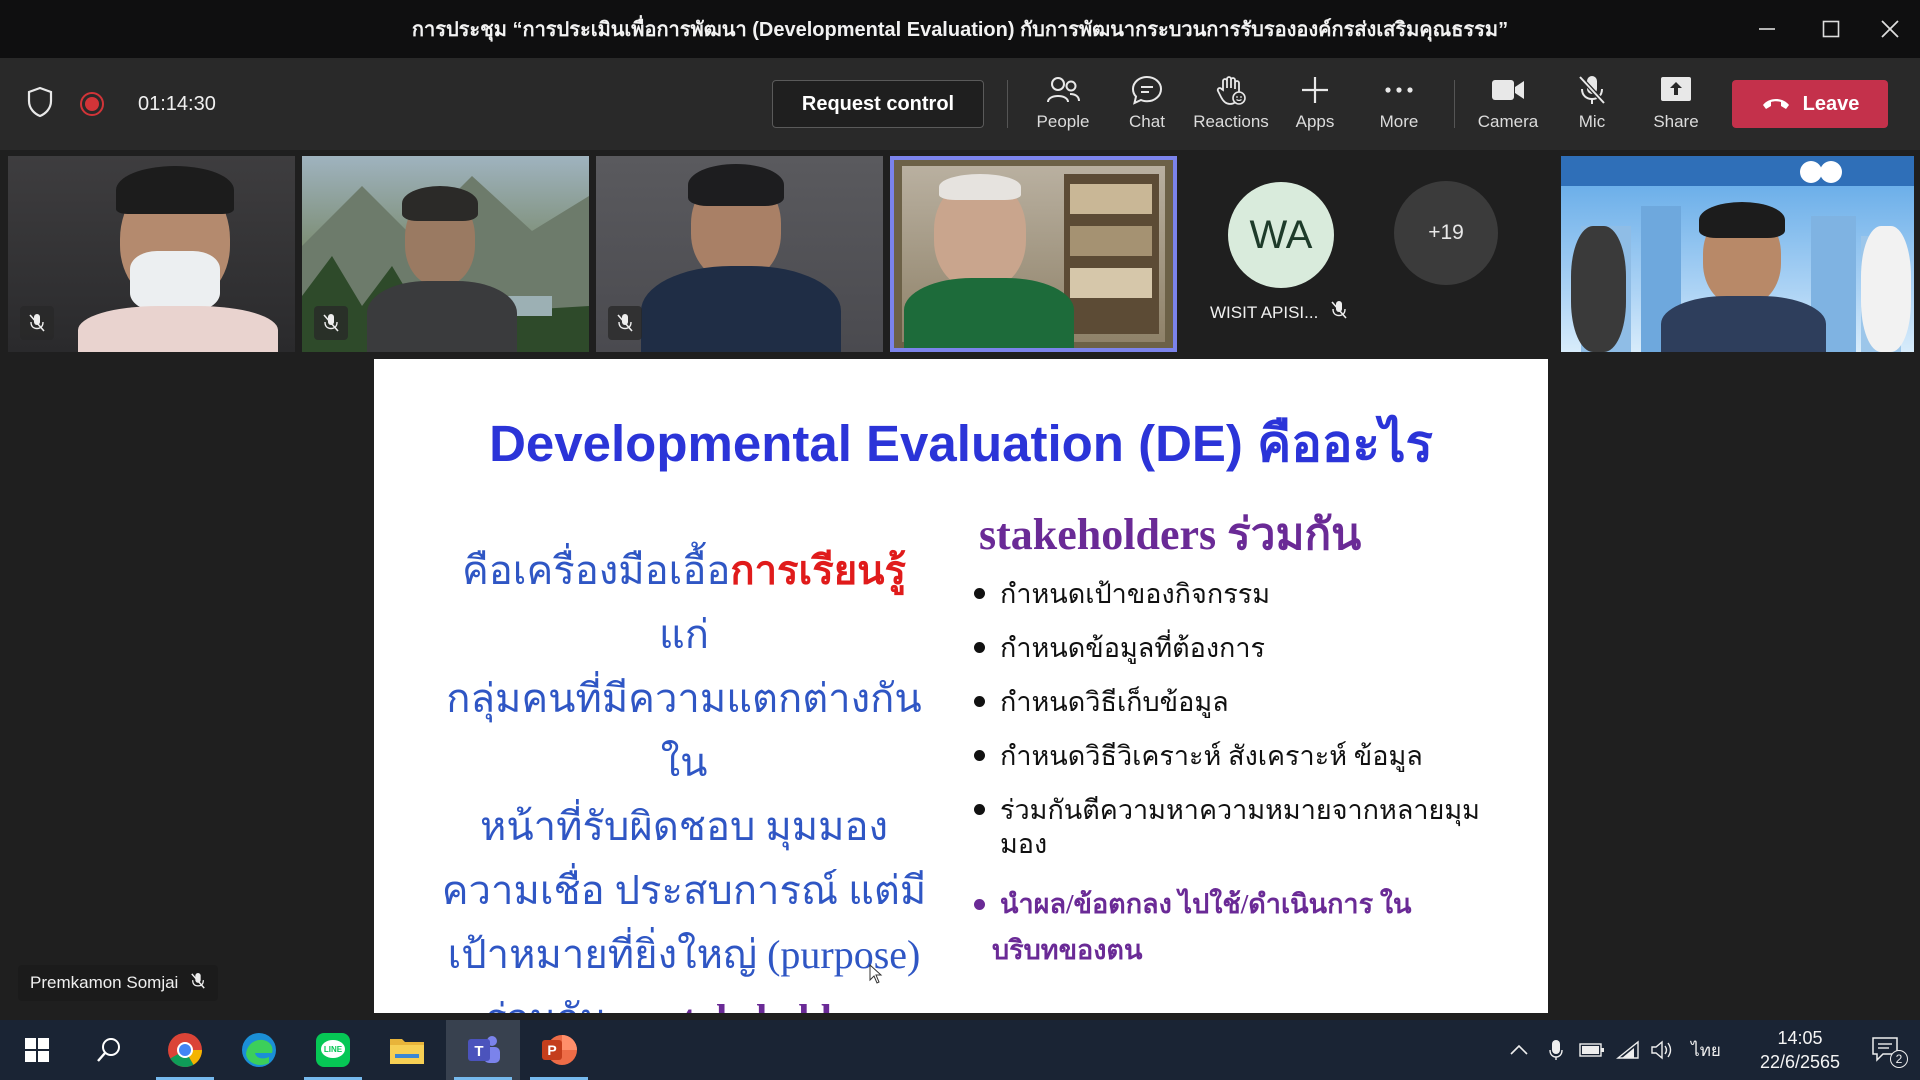  I want to click on taskbar-clock: 14:05 22/6/2565, so click(1800, 1050).